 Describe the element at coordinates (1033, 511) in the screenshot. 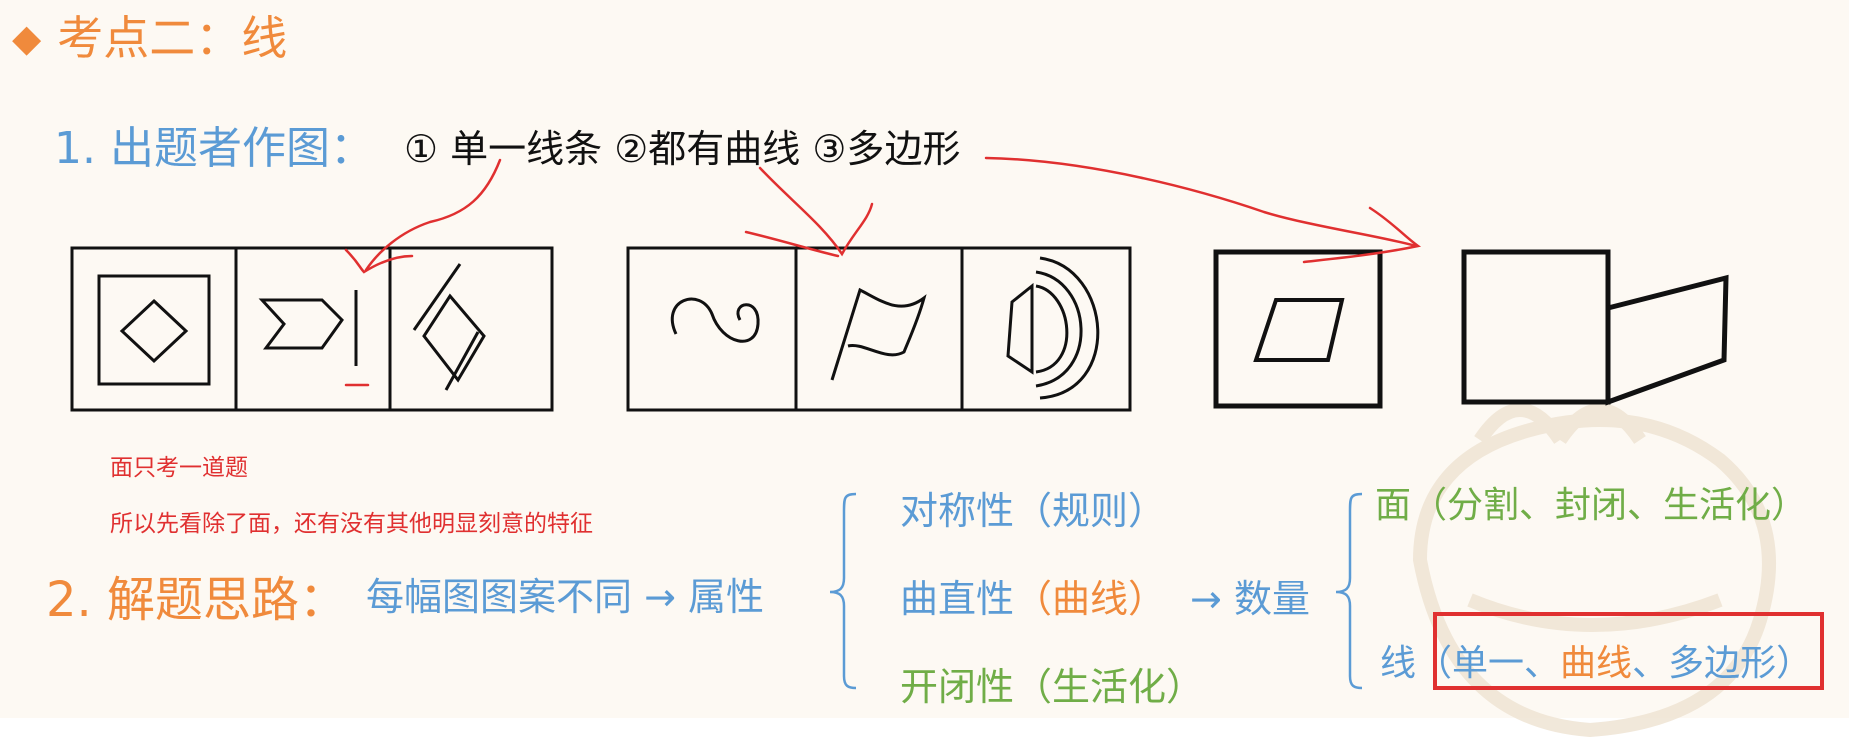

I see `attr-symmetry: 对称性（规则）` at that location.